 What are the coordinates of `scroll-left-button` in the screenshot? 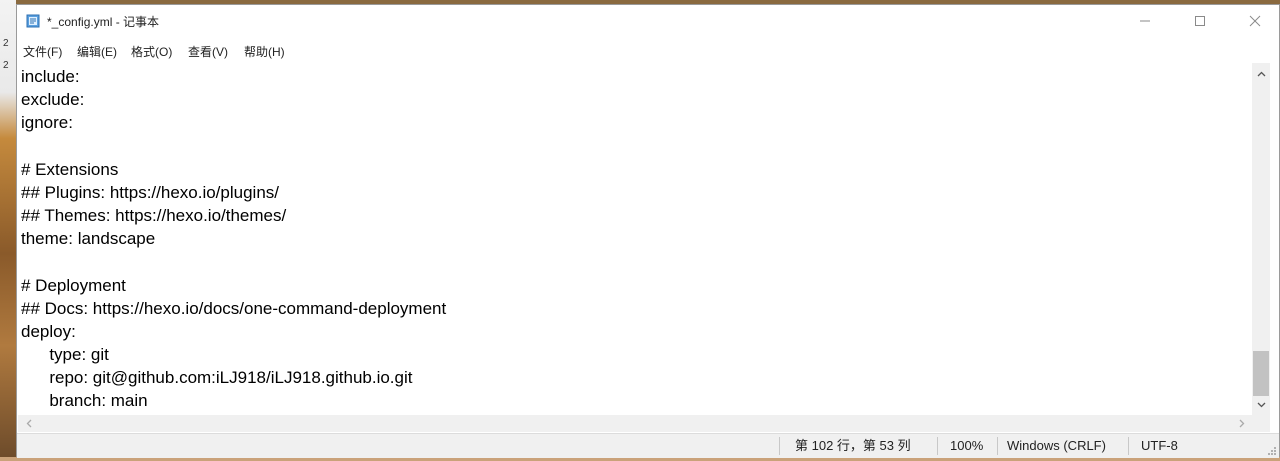 It's located at (28, 423).